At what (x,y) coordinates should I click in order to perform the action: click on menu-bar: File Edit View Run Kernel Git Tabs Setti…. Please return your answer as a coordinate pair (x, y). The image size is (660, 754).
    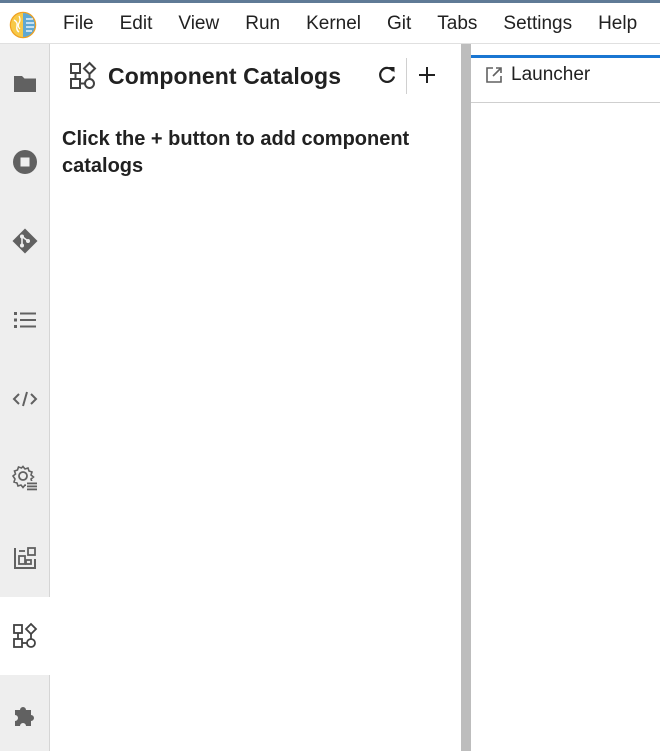
    Looking at the image, I should click on (330, 22).